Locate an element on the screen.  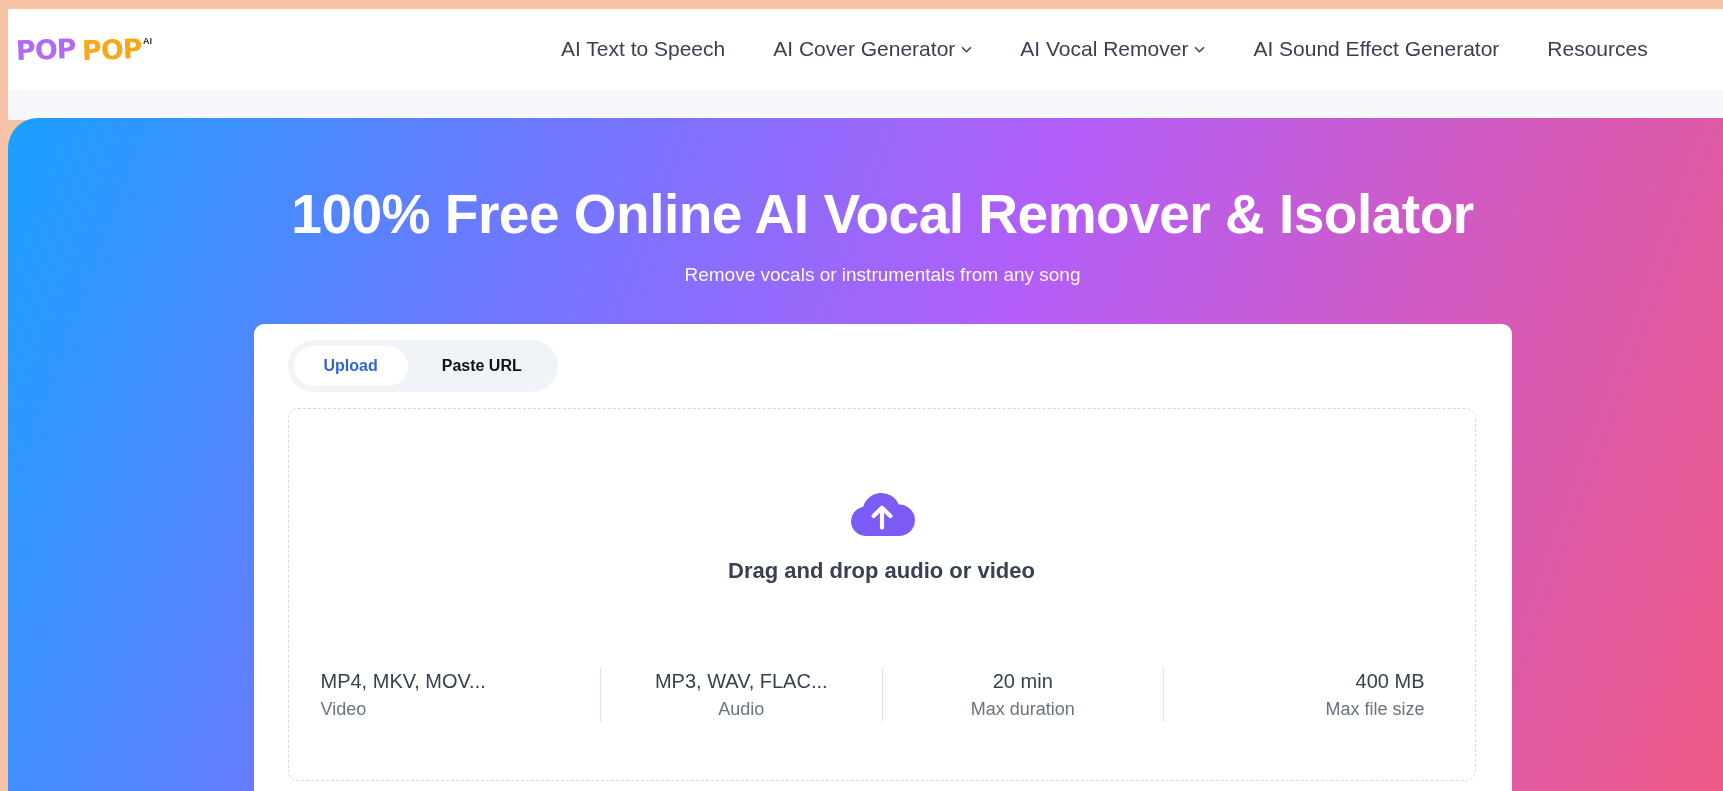
tab: Upload is located at coordinates (350, 366).